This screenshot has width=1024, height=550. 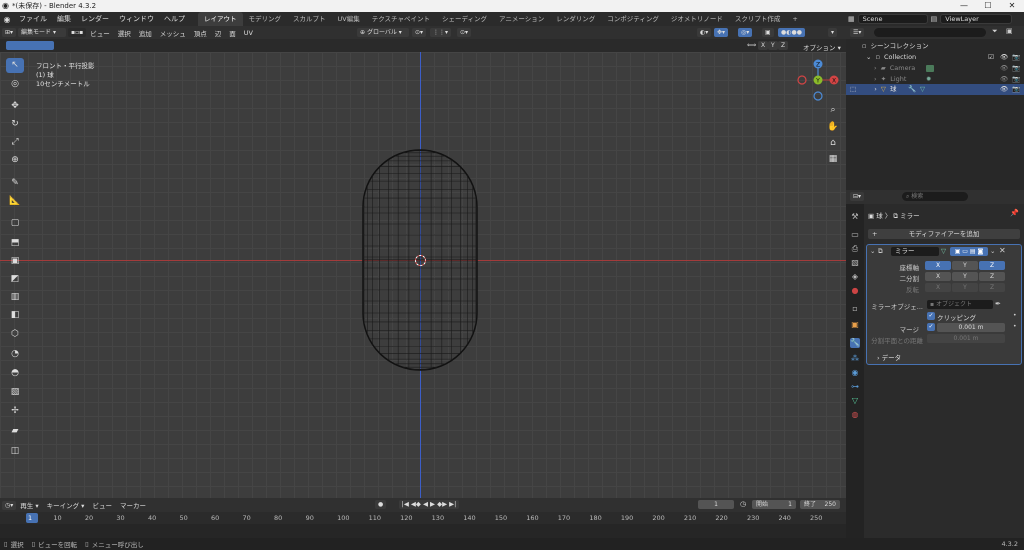 I want to click on extrude-tool-button: ⬒, so click(x=15, y=243).